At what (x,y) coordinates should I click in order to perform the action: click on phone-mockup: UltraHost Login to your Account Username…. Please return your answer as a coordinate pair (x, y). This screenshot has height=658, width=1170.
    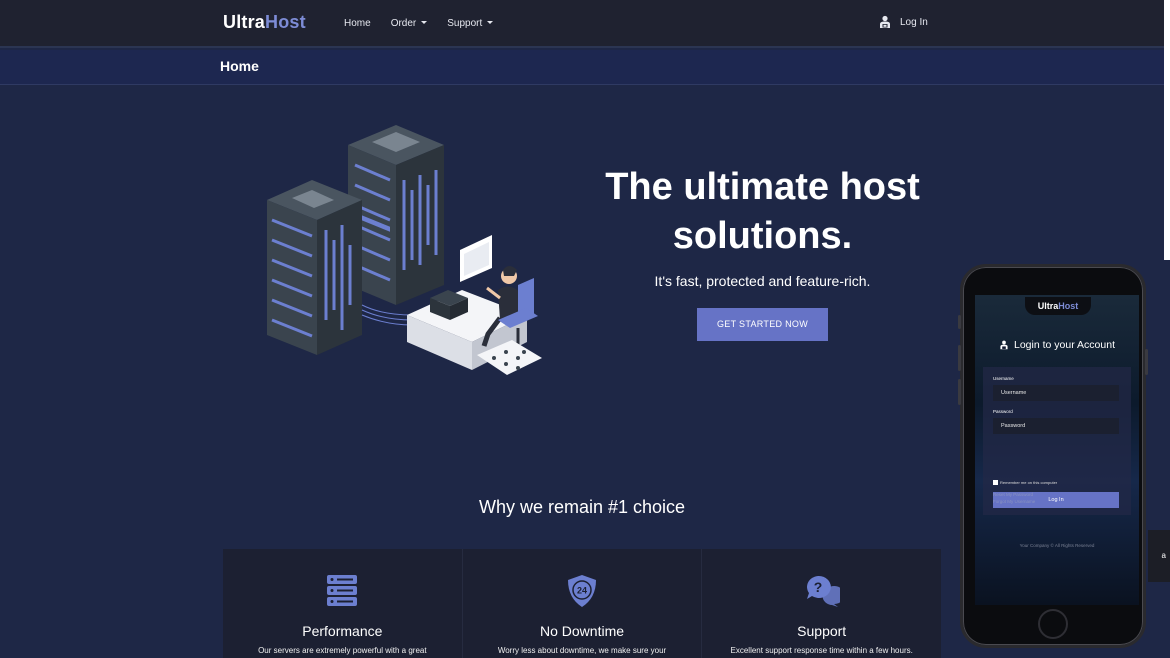
    Looking at the image, I should click on (1053, 456).